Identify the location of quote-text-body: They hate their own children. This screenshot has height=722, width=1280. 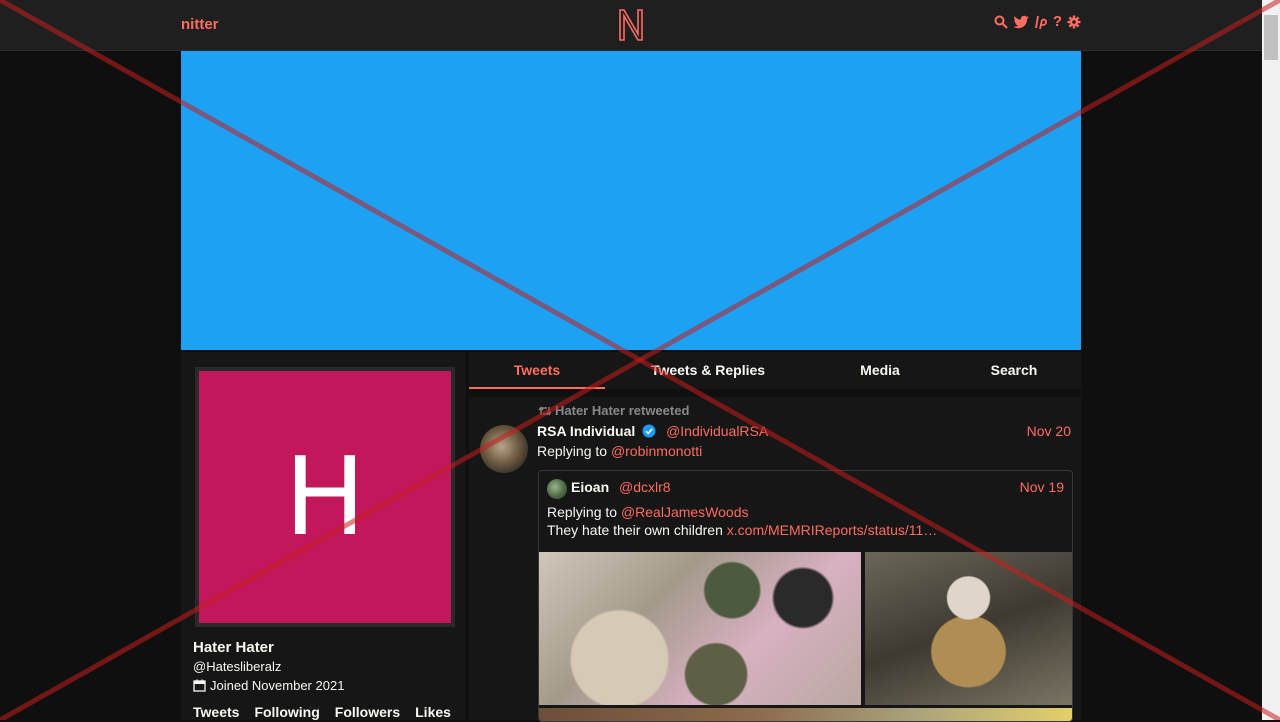
(635, 530).